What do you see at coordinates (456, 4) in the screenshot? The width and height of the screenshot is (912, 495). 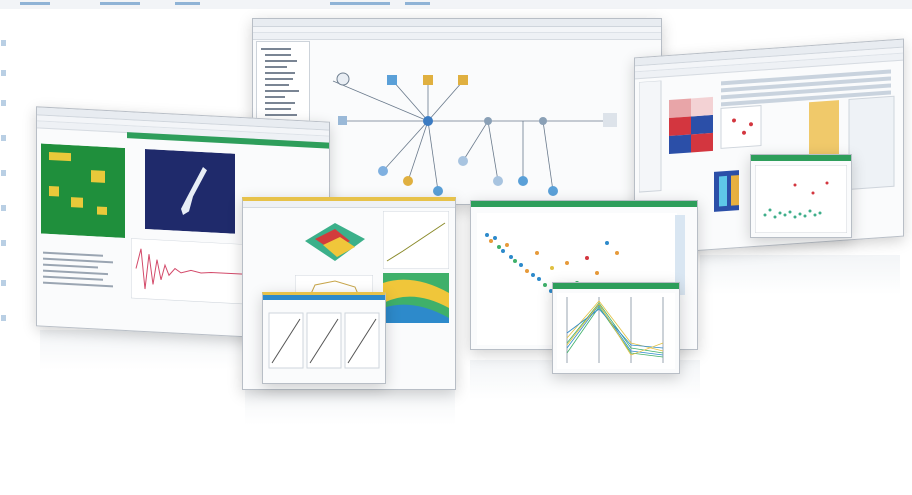 I see `top-banner-strip` at bounding box center [456, 4].